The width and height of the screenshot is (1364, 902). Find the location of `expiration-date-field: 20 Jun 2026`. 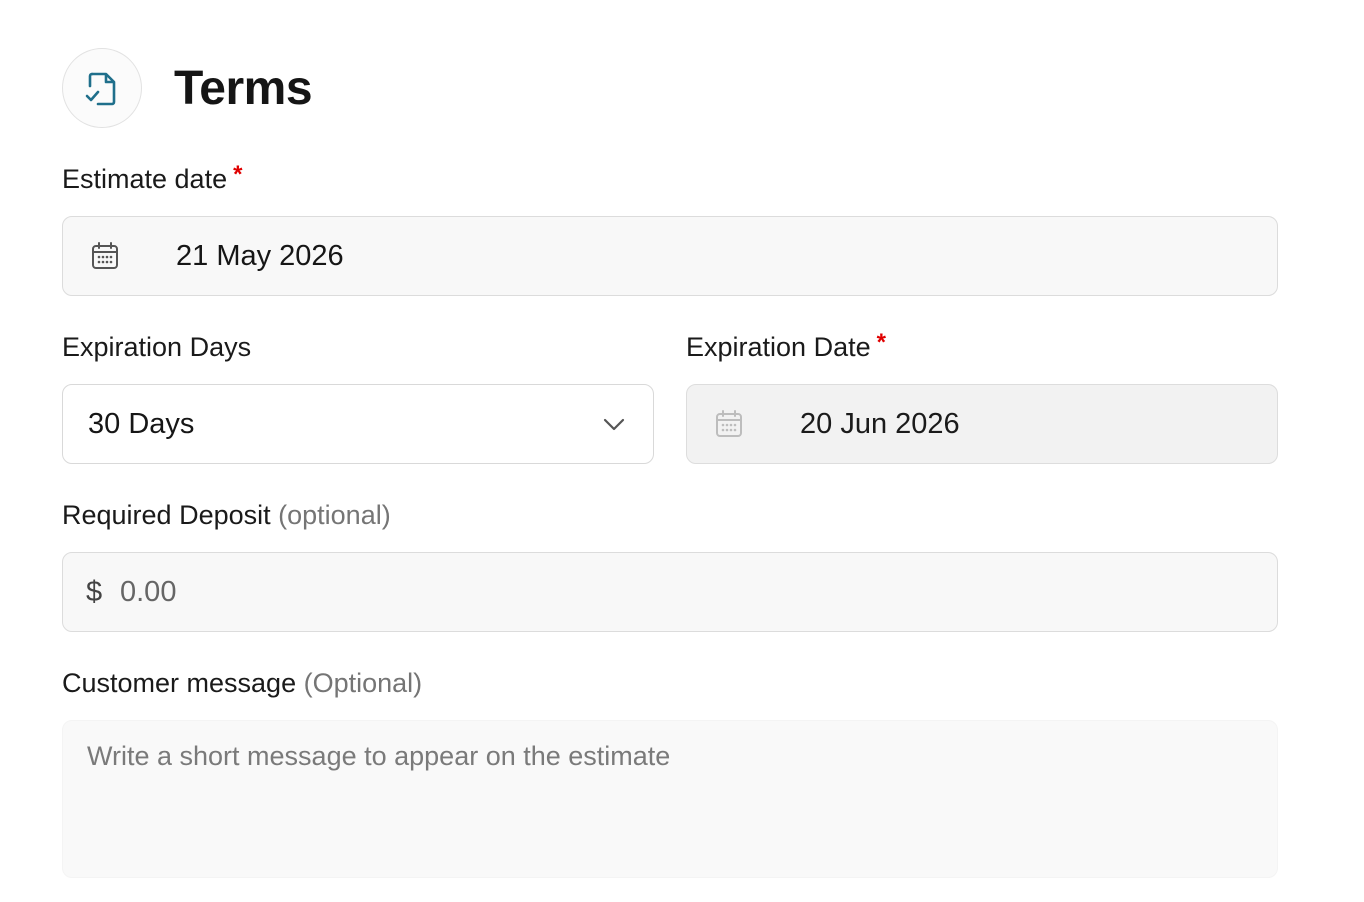

expiration-date-field: 20 Jun 2026 is located at coordinates (982, 424).